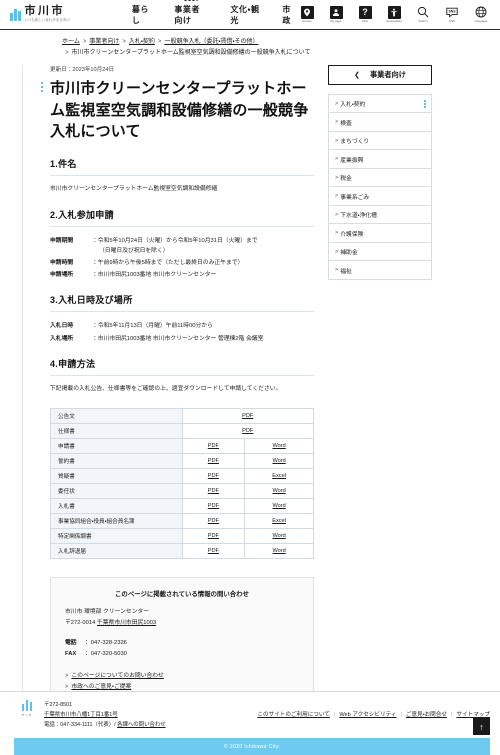 The image size is (500, 755). Describe the element at coordinates (380, 252) in the screenshot. I see `sidebar-item-補助金: > 補助金` at that location.